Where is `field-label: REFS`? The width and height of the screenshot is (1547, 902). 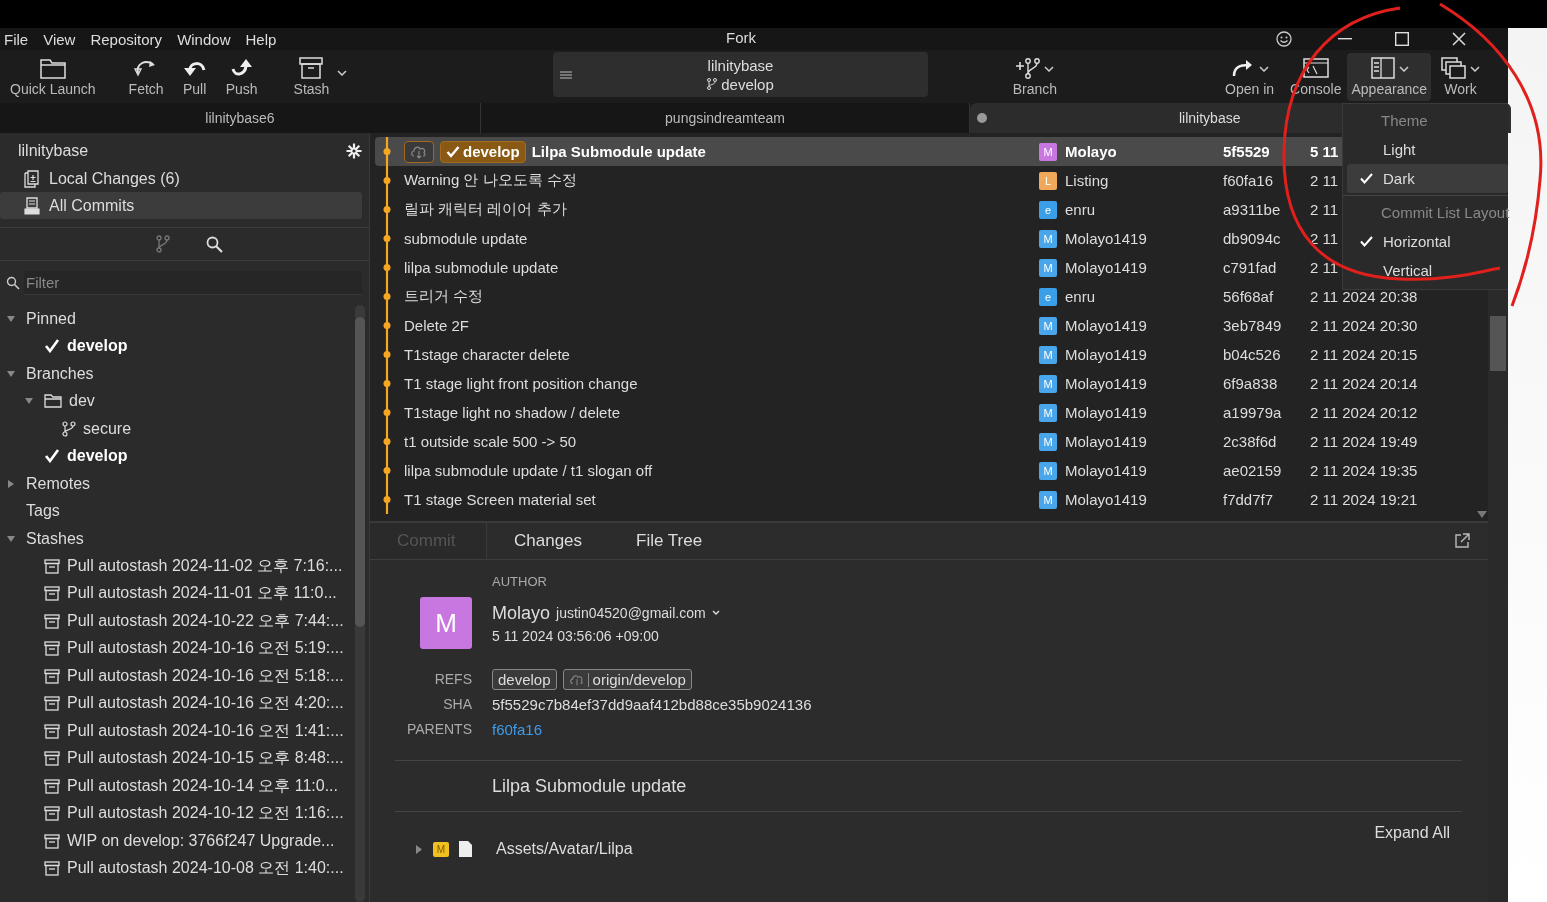 field-label: REFS is located at coordinates (452, 679).